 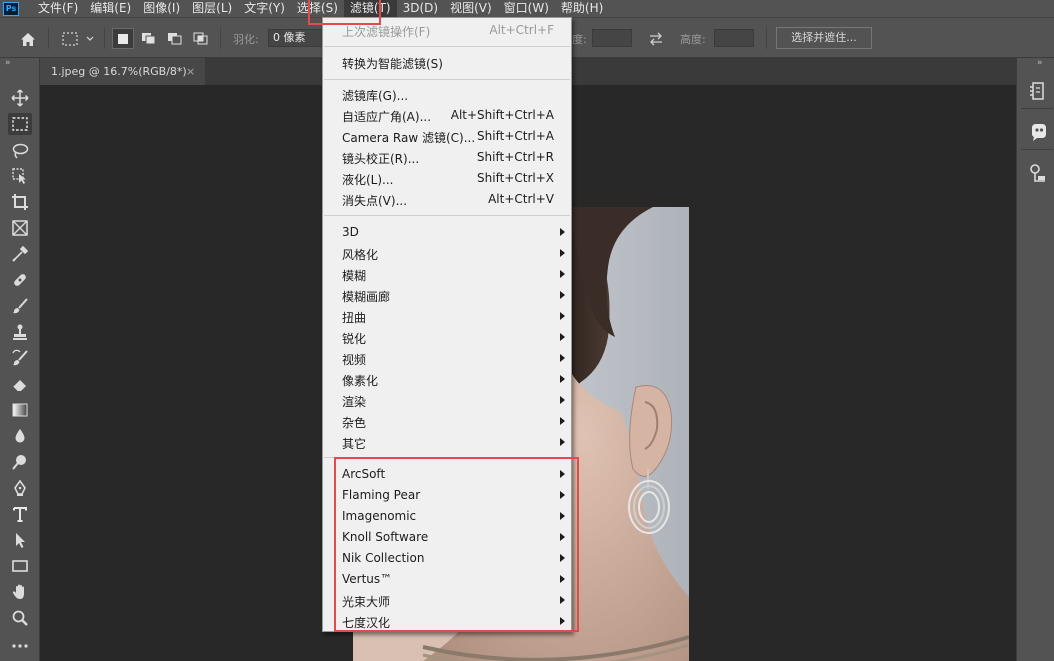 What do you see at coordinates (447, 495) in the screenshot?
I see `menu-item-flaming-pear: Flaming Pear` at bounding box center [447, 495].